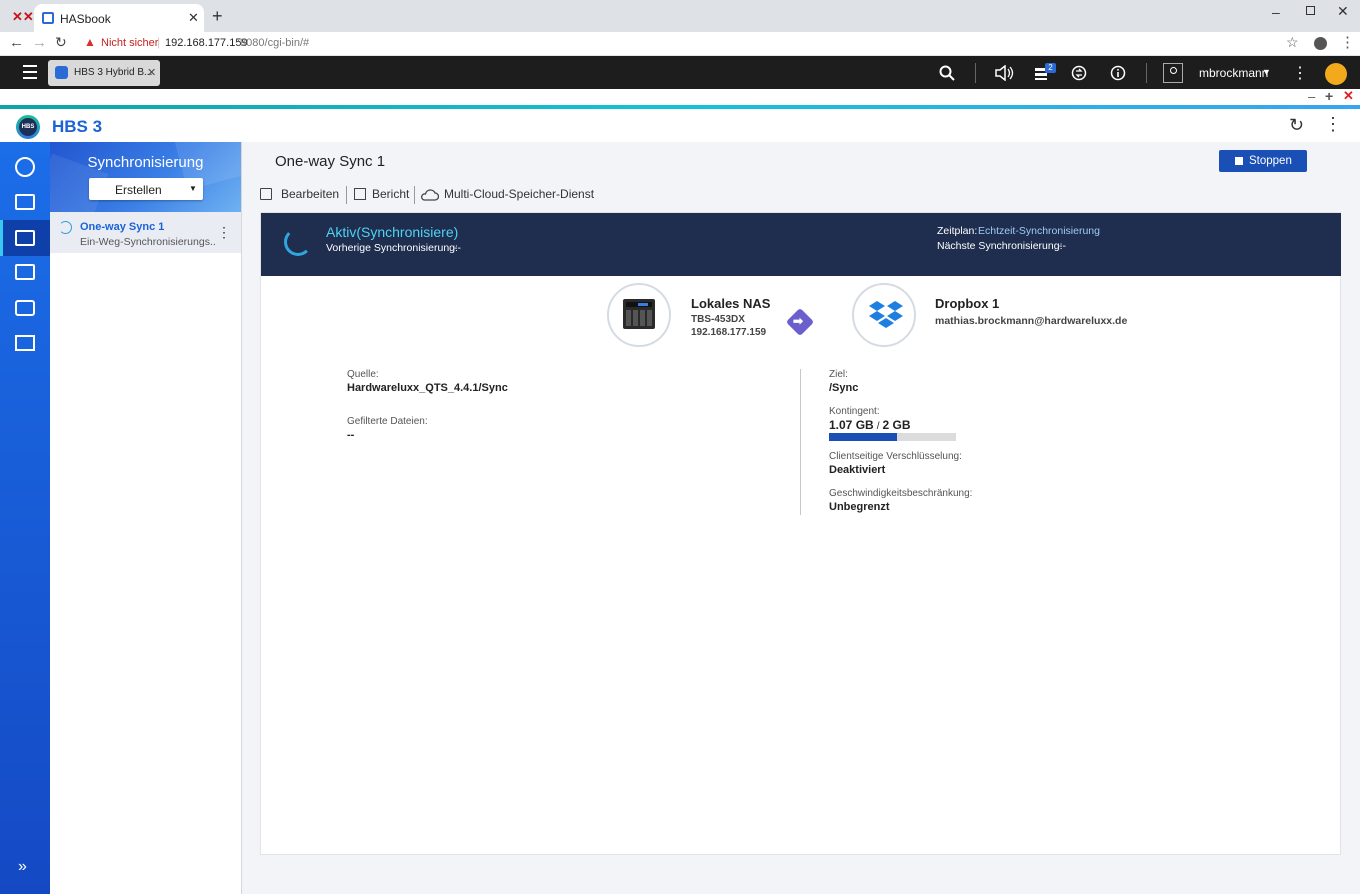 This screenshot has width=1360, height=894. I want to click on user-avatar-icon, so click(1173, 73).